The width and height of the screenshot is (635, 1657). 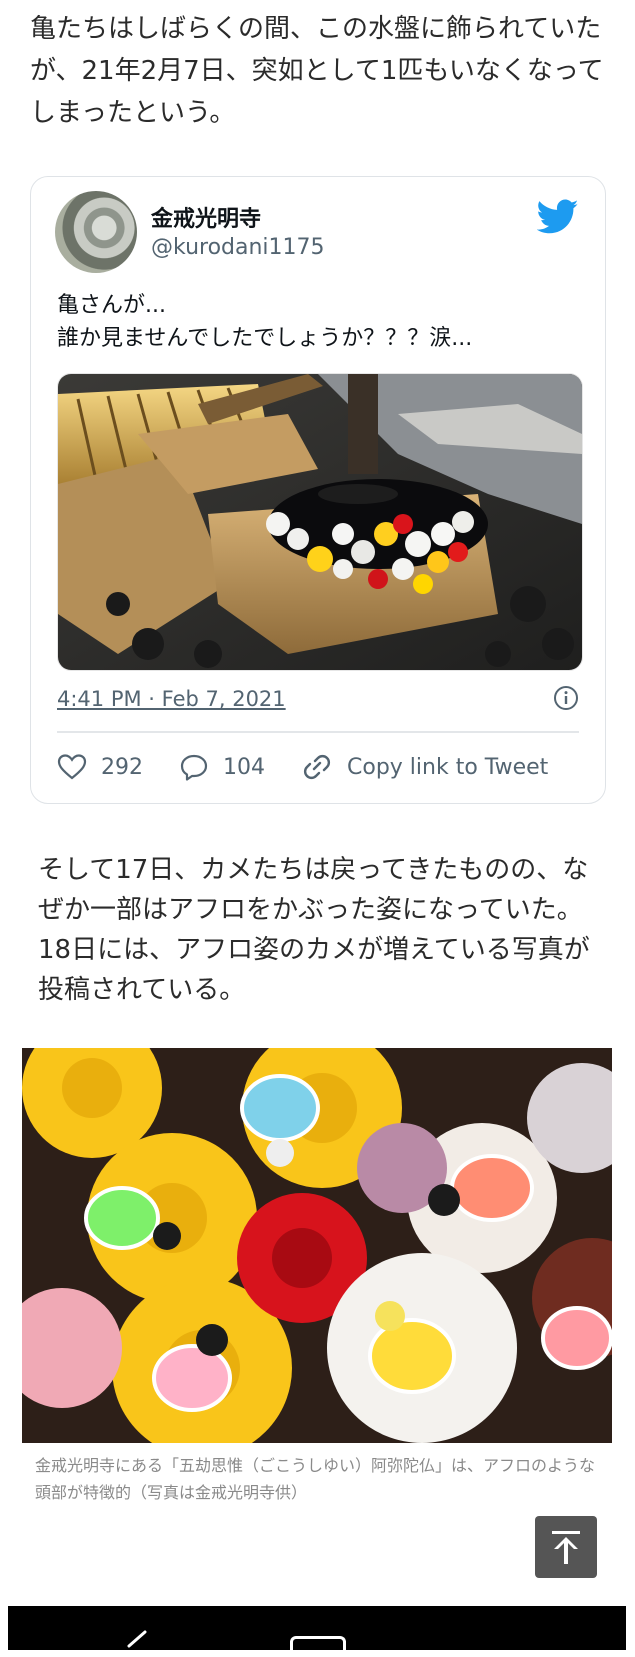 I want to click on home-icon, so click(x=318, y=1646).